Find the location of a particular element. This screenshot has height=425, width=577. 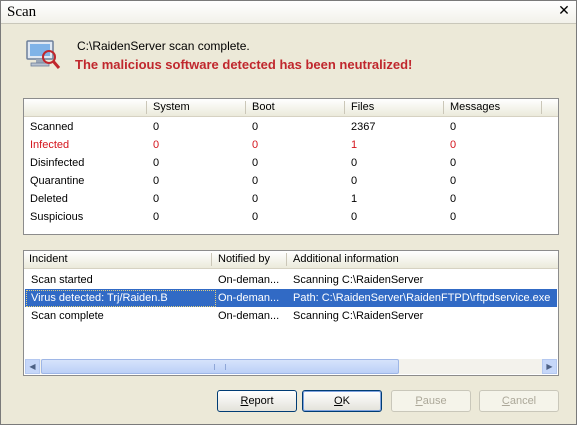

incident-name: Scan started is located at coordinates (62, 280).